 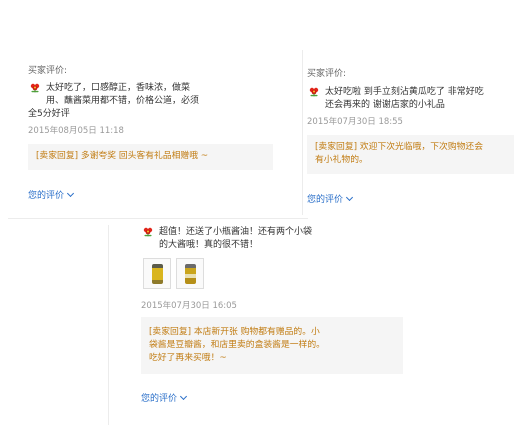 I want to click on review-text: 太好吃啦 到手立刻沾黄瓜吃了 非常好吃 还会再来的 谢谢店家的小礼品, so click(x=420, y=99).